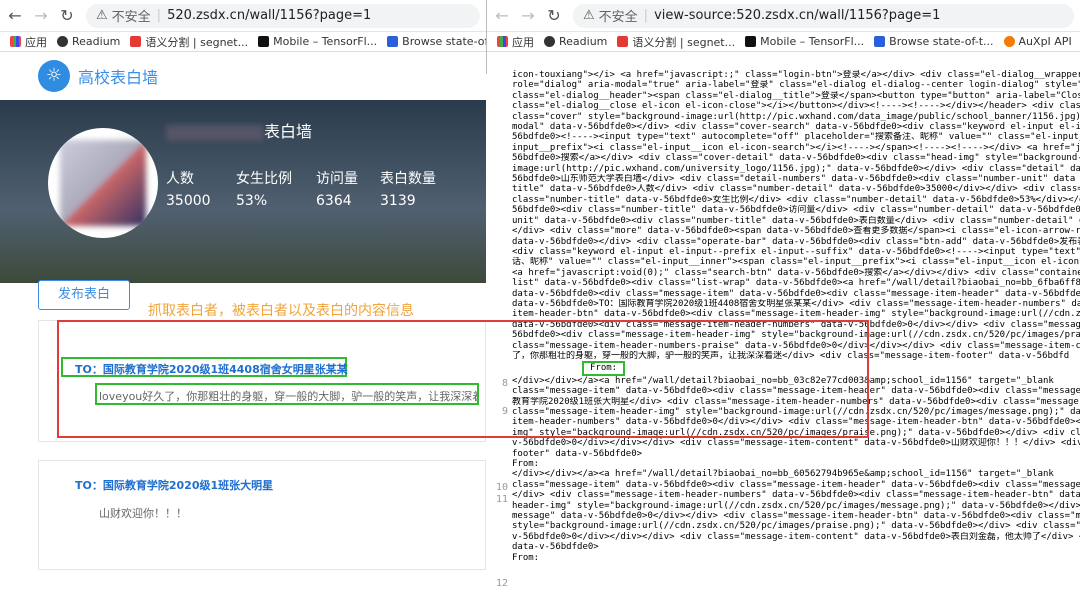 The height and width of the screenshot is (589, 1080). I want to click on school-banner: 表白墙 人数 35000 女生比例 53% 访问量 6364 表白数量 3139, so click(243, 191).